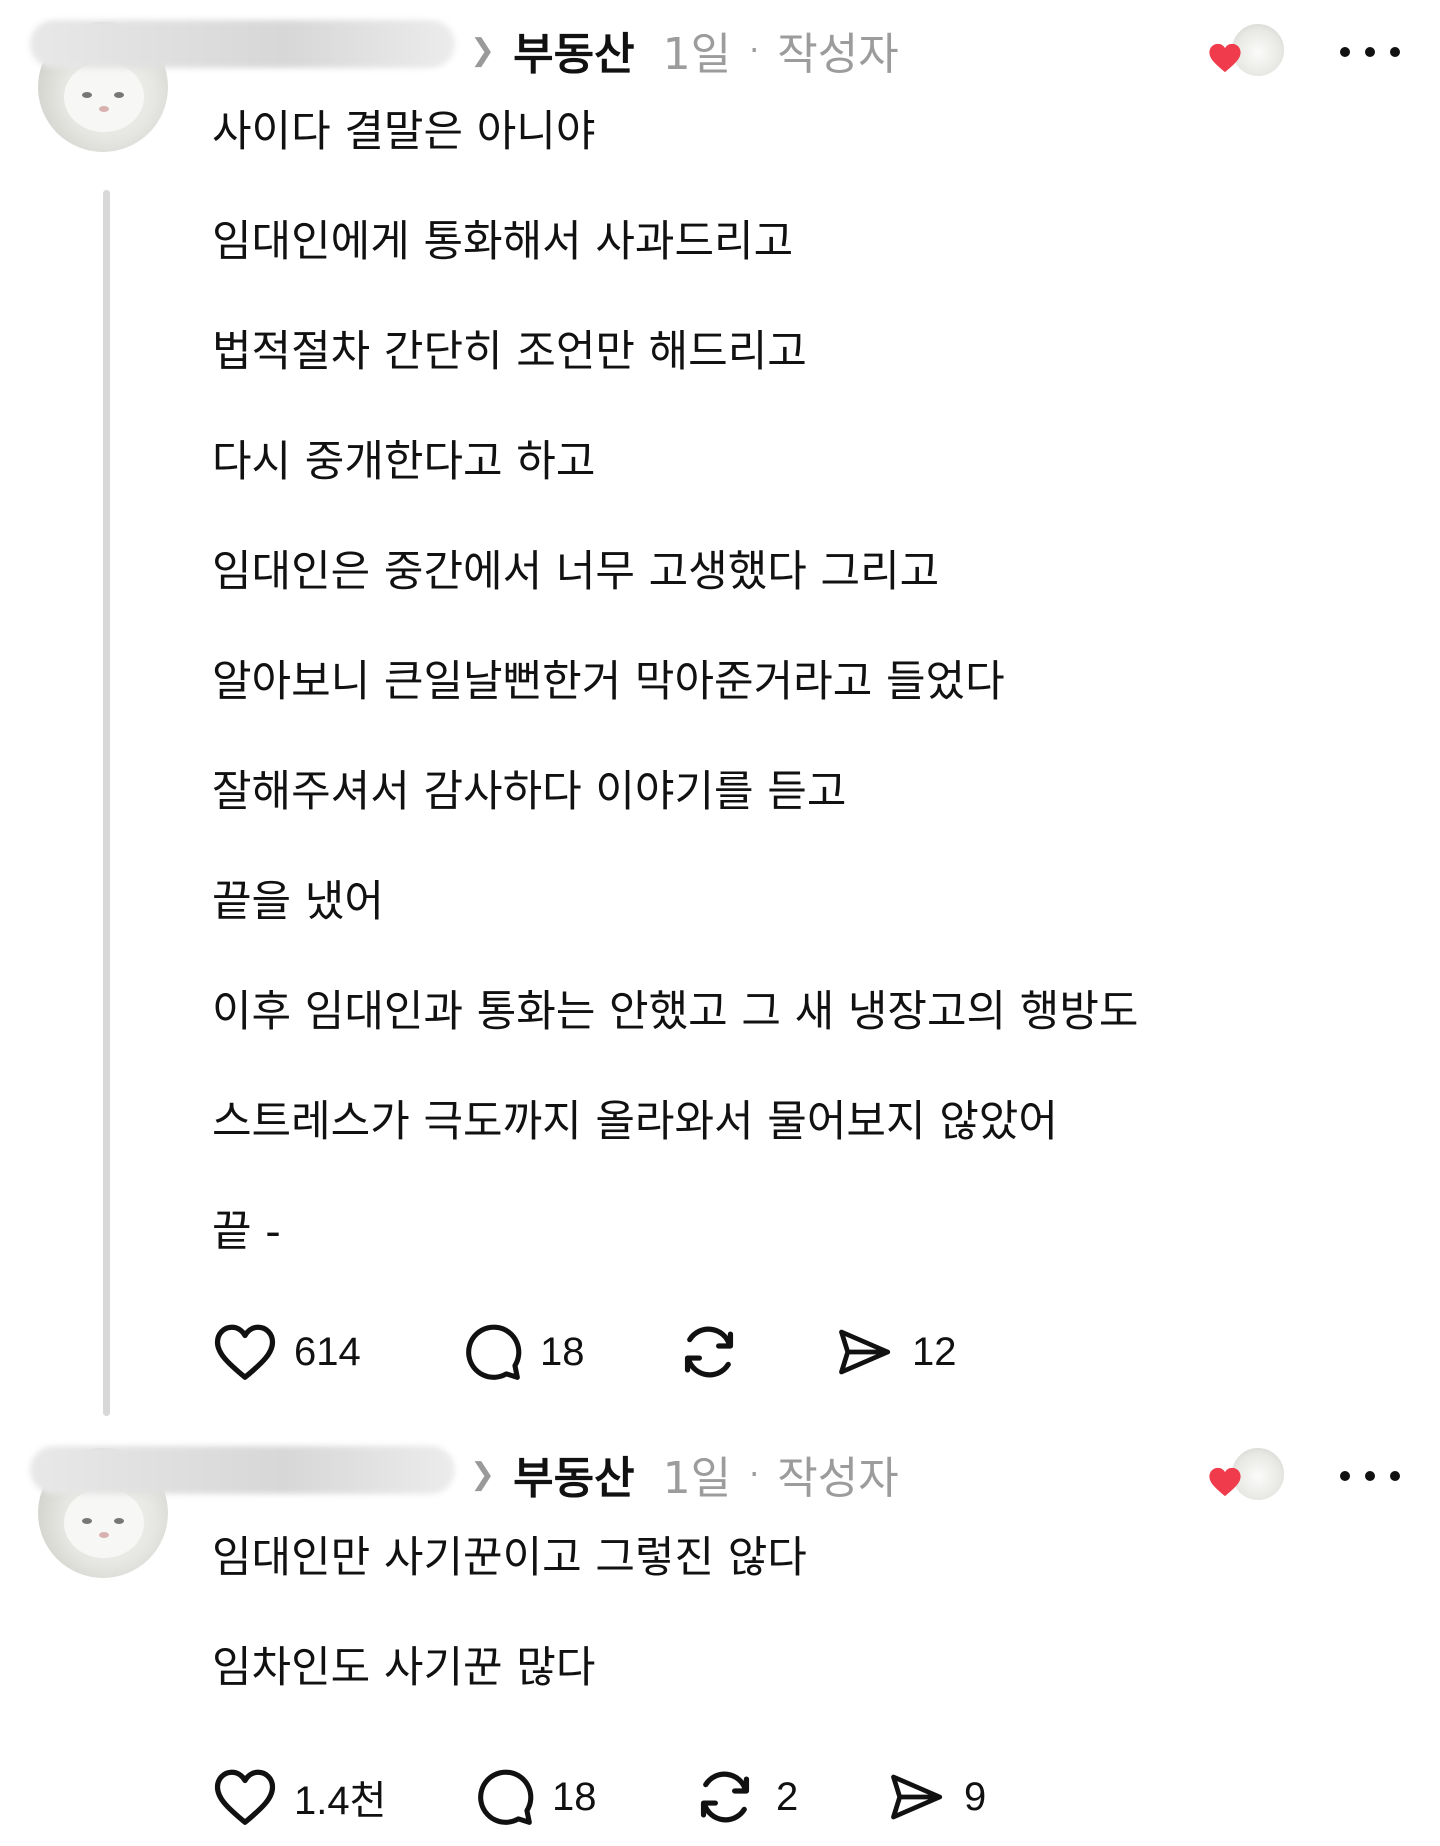 This screenshot has height=1846, width=1440. I want to click on thread-line, so click(106, 803).